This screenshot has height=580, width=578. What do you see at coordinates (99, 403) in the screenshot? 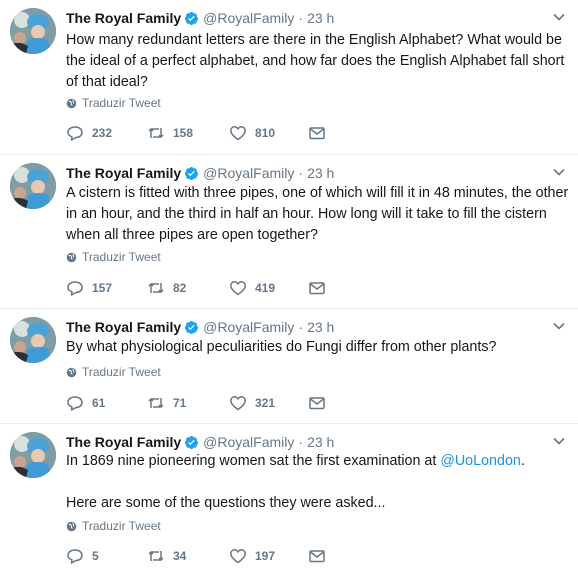
I see `reply-count: 61` at bounding box center [99, 403].